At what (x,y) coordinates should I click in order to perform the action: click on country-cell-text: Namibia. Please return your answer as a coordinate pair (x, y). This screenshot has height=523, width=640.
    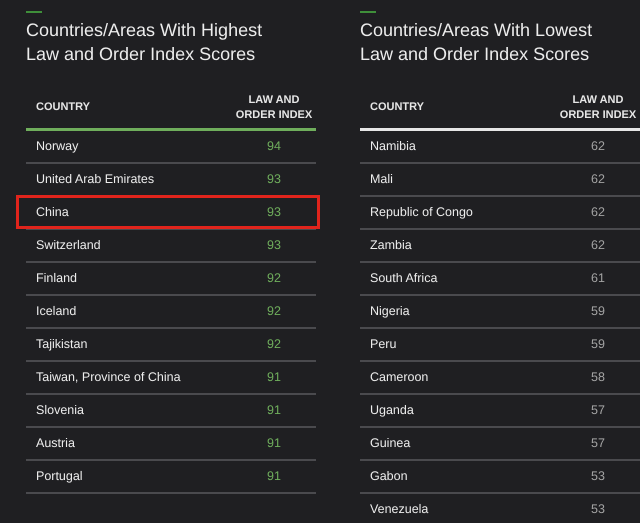
    Looking at the image, I should click on (392, 147).